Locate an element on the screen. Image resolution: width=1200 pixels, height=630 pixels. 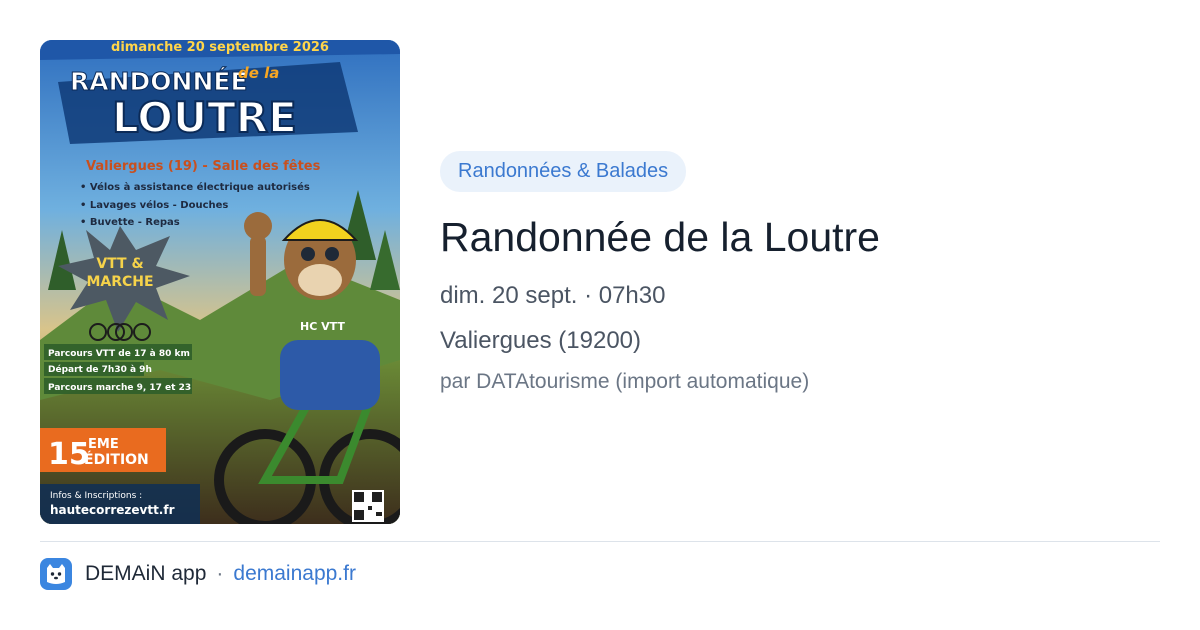
poster-bullet-2: • Lavages vélos - Douches is located at coordinates (154, 205).